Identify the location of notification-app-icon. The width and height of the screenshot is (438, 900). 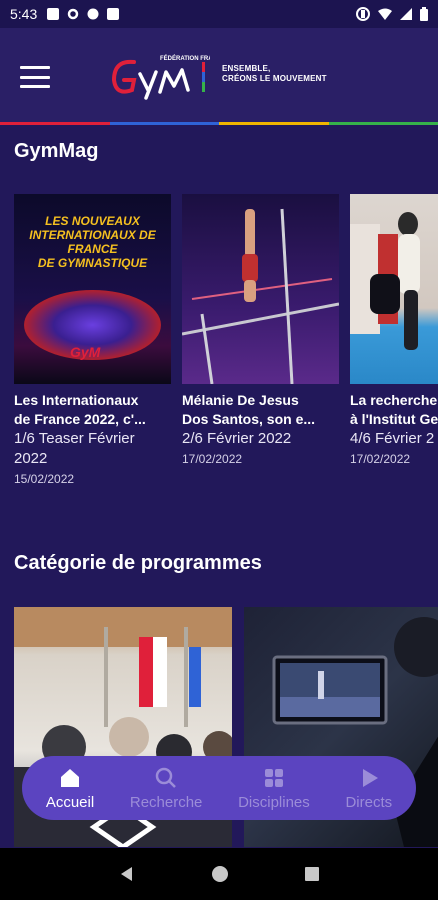
(53, 14).